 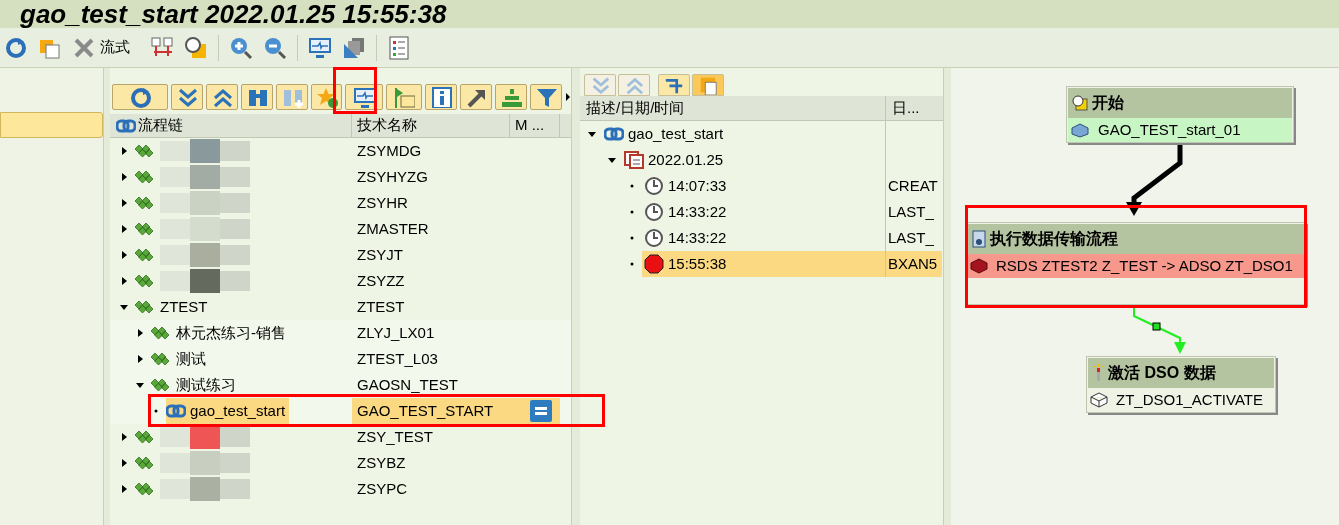 What do you see at coordinates (708, 85) in the screenshot?
I see `new-page-button` at bounding box center [708, 85].